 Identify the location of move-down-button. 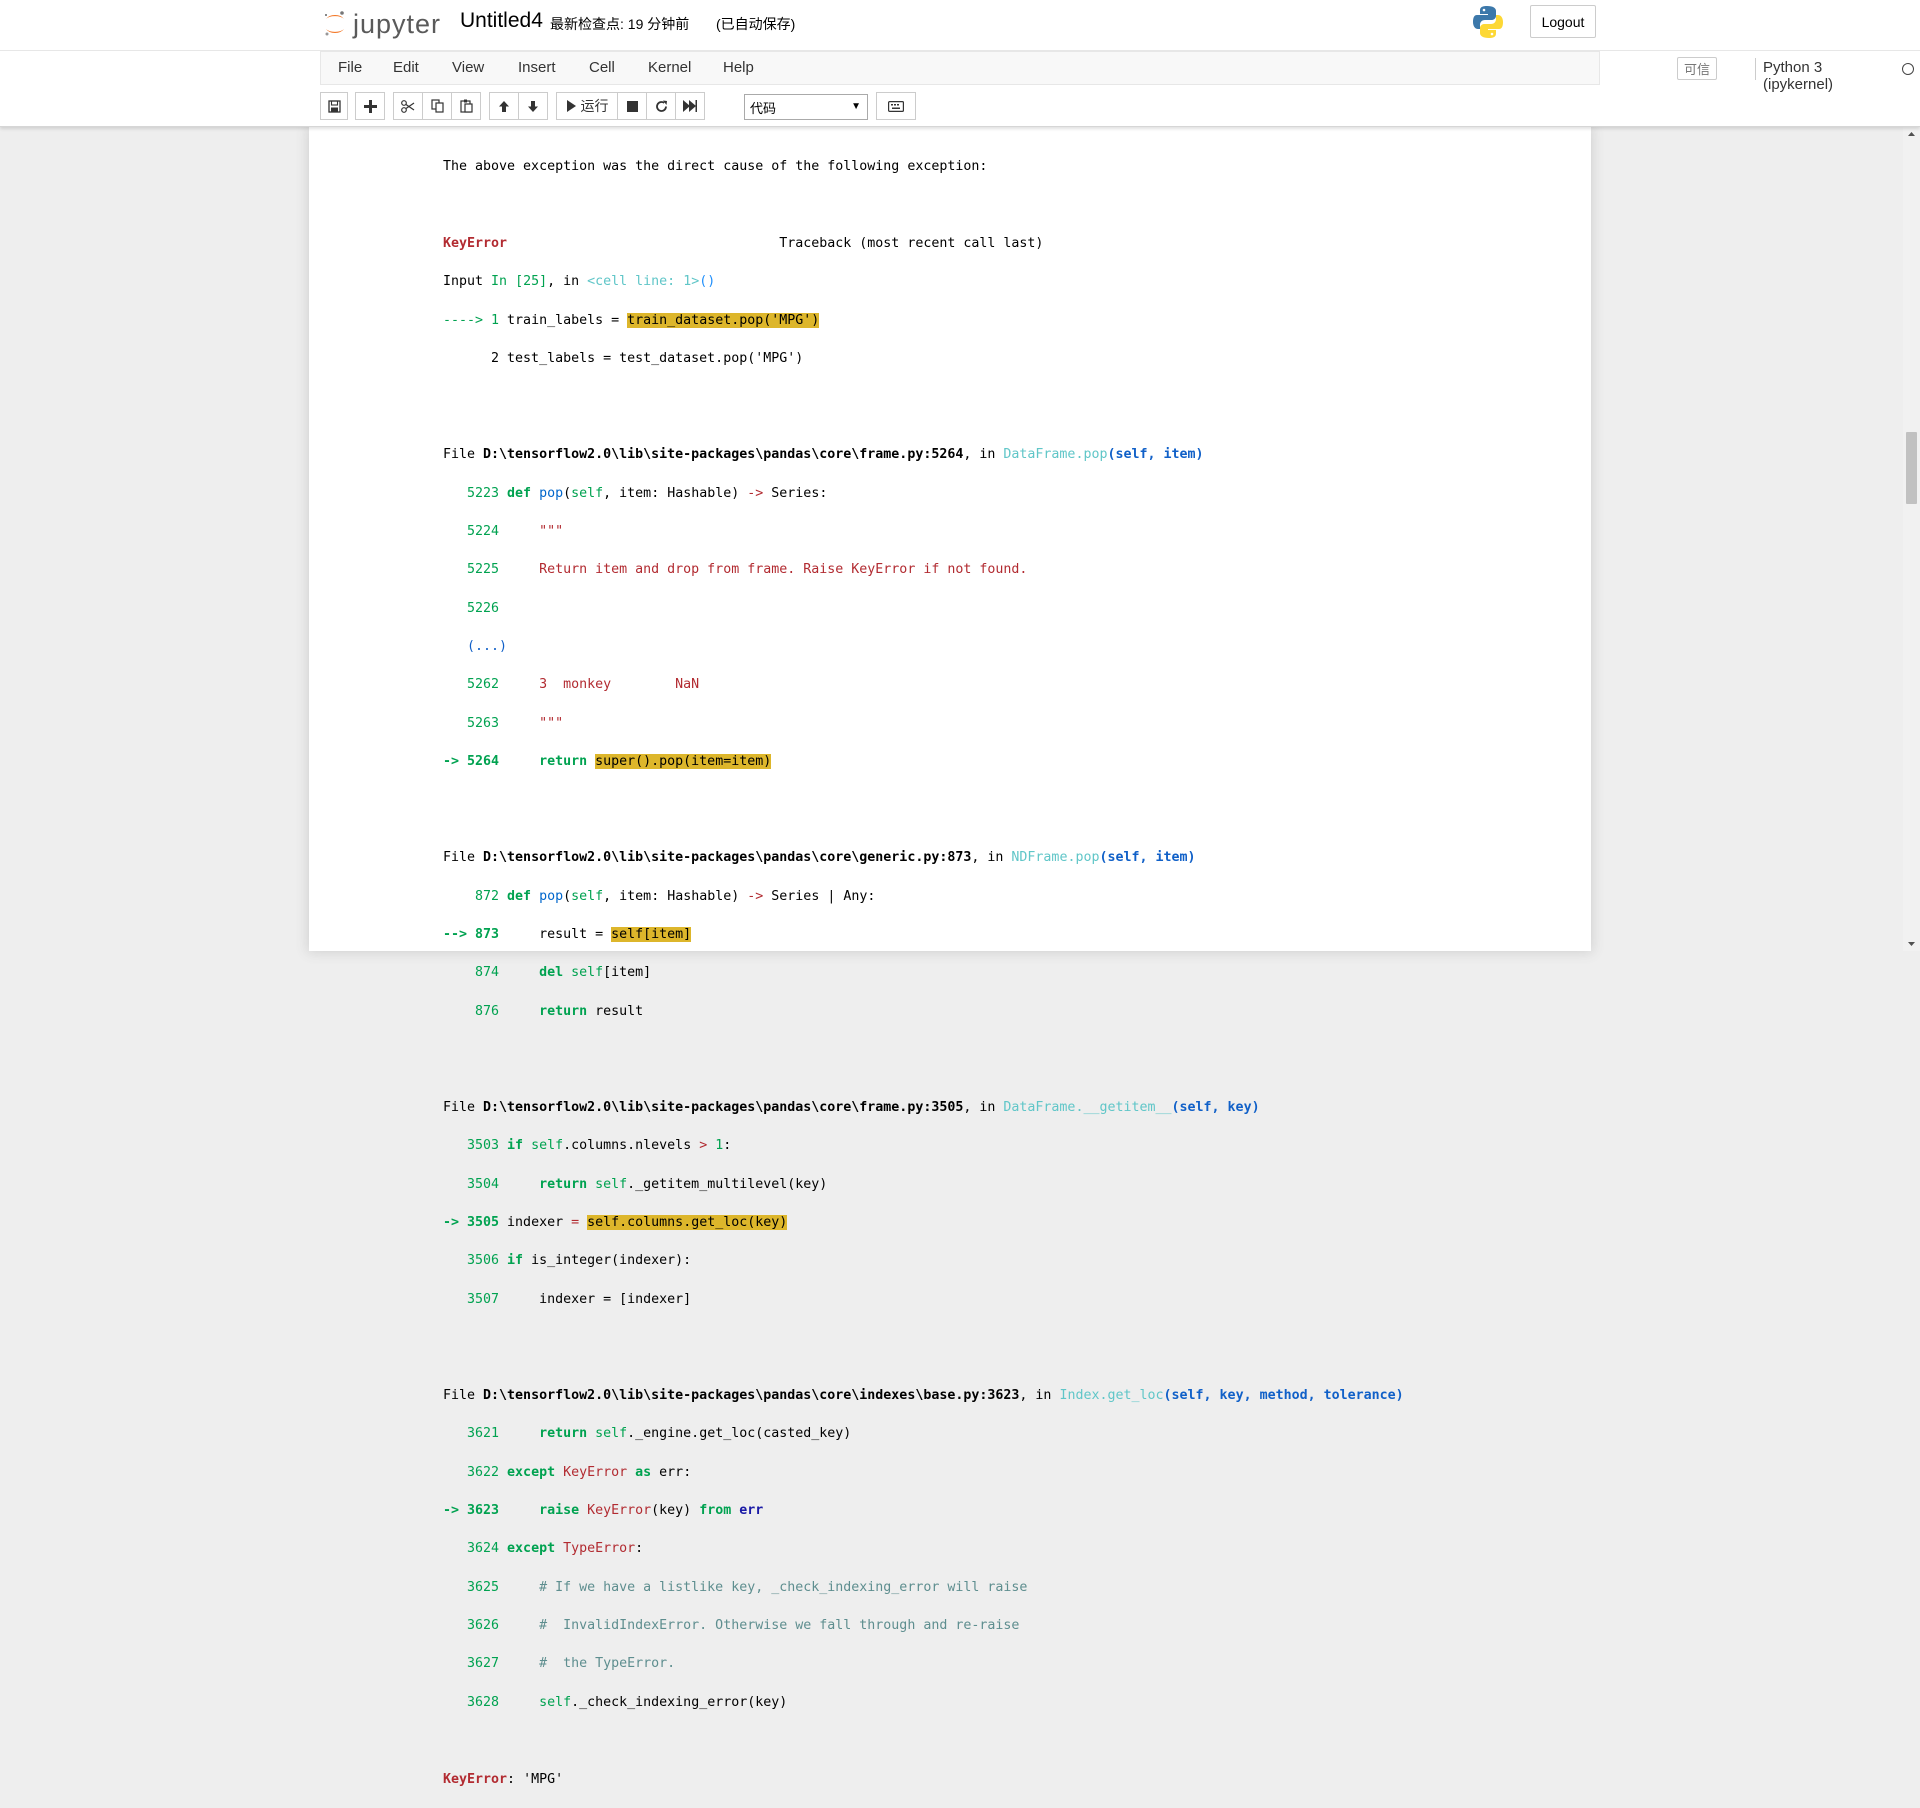
(533, 106).